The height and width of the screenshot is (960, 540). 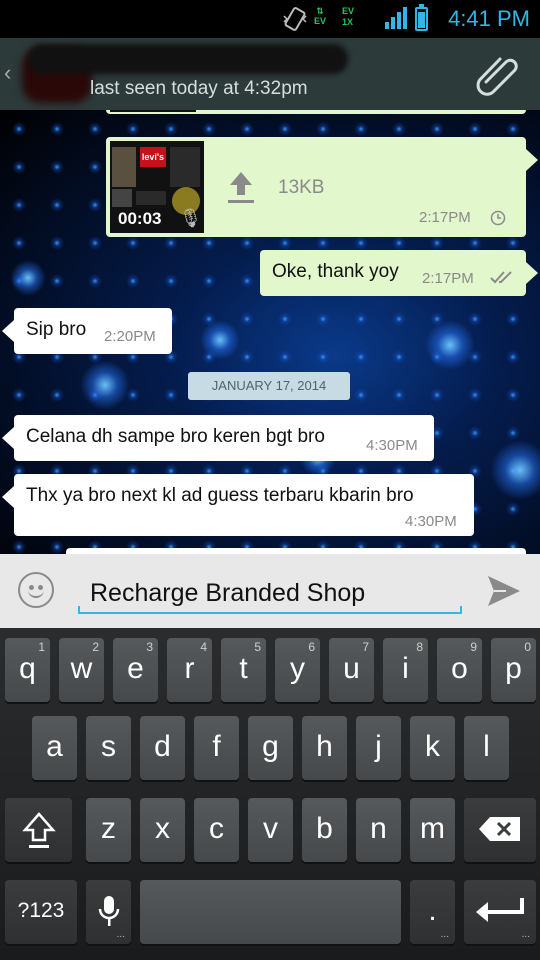 What do you see at coordinates (297, 670) in the screenshot?
I see `key-y: y6` at bounding box center [297, 670].